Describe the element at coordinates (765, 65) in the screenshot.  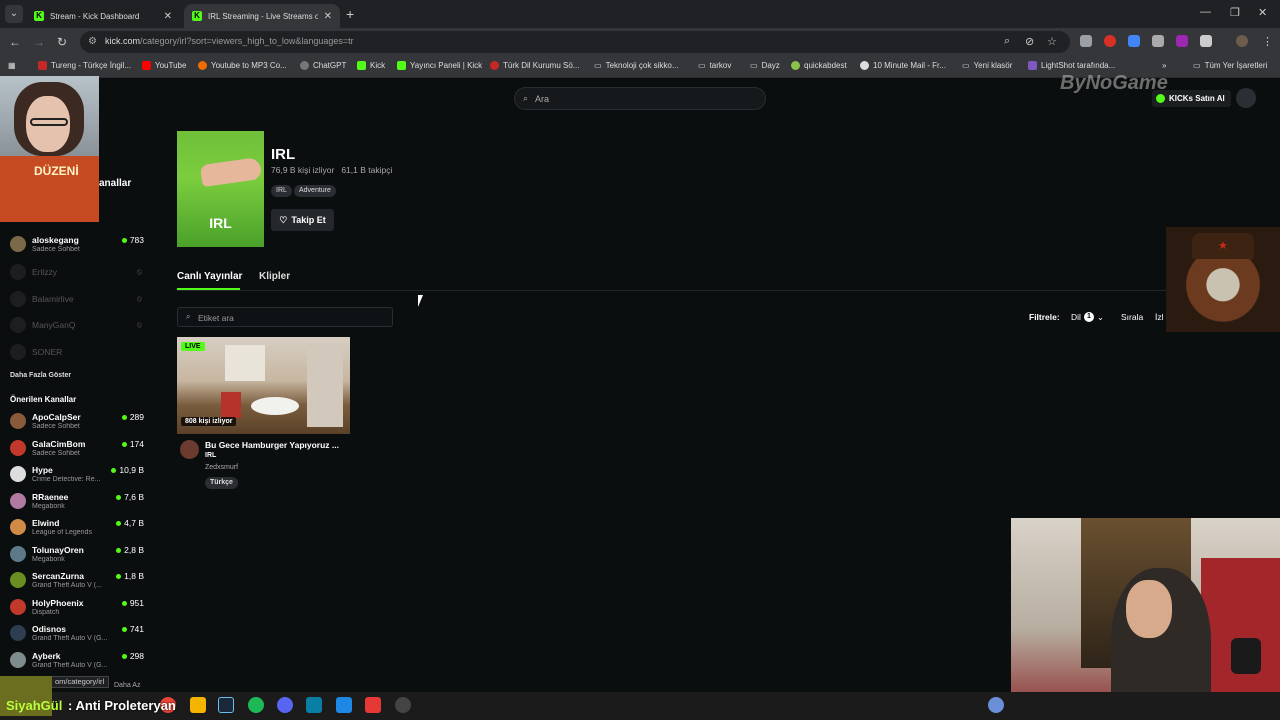
I see `bookmark-folder: ▭ Dayz` at that location.